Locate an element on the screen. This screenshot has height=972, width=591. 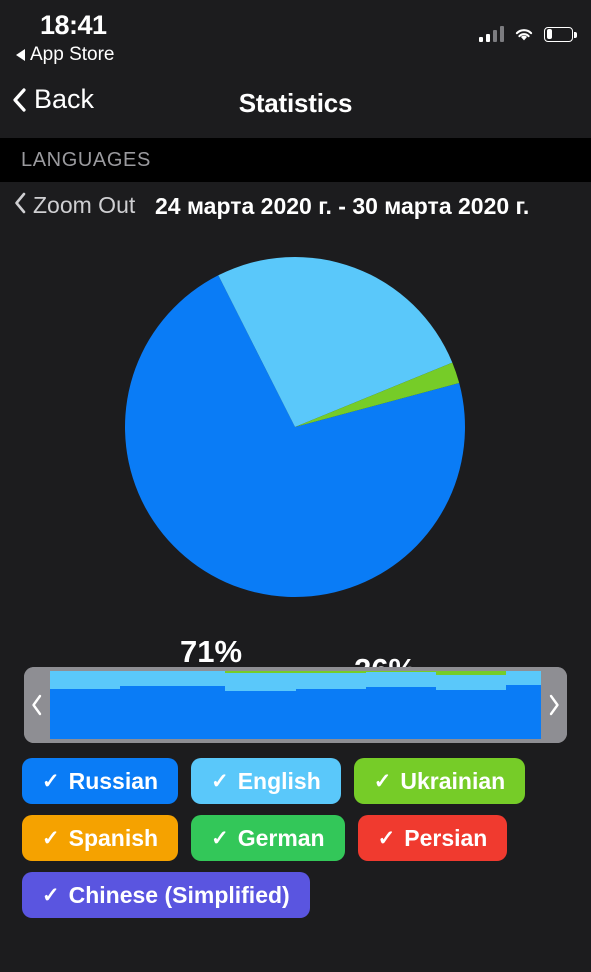
legend-chip-label: Russian is located at coordinates (113, 780).